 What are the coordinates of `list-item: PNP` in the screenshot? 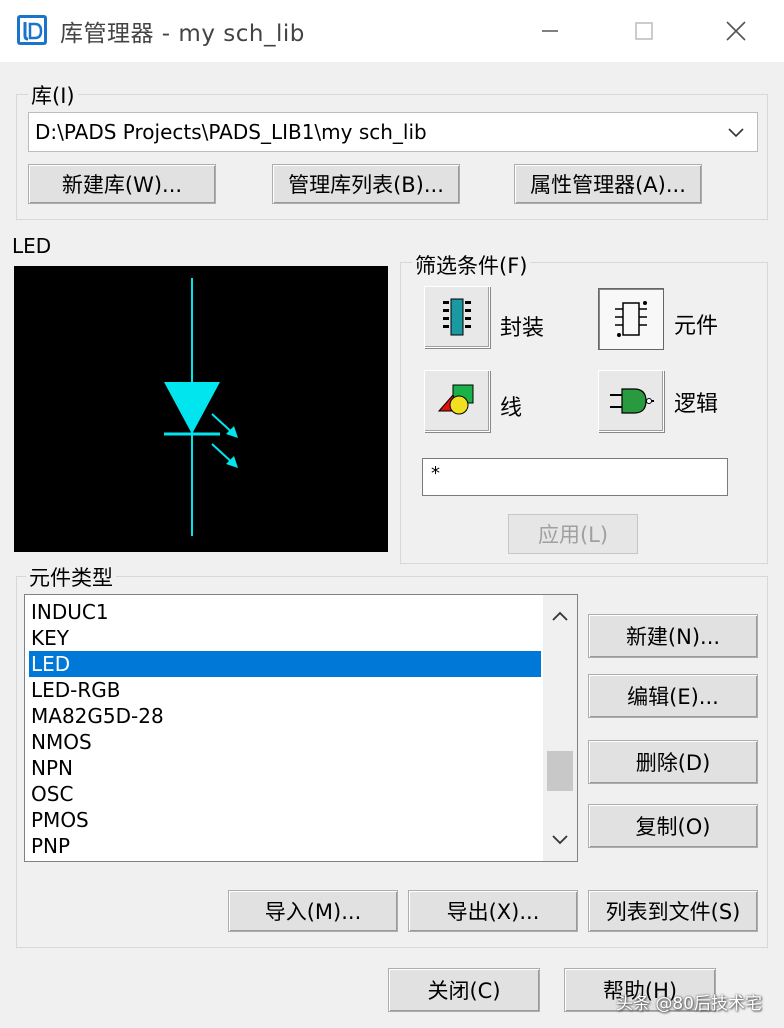 It's located at (285, 846).